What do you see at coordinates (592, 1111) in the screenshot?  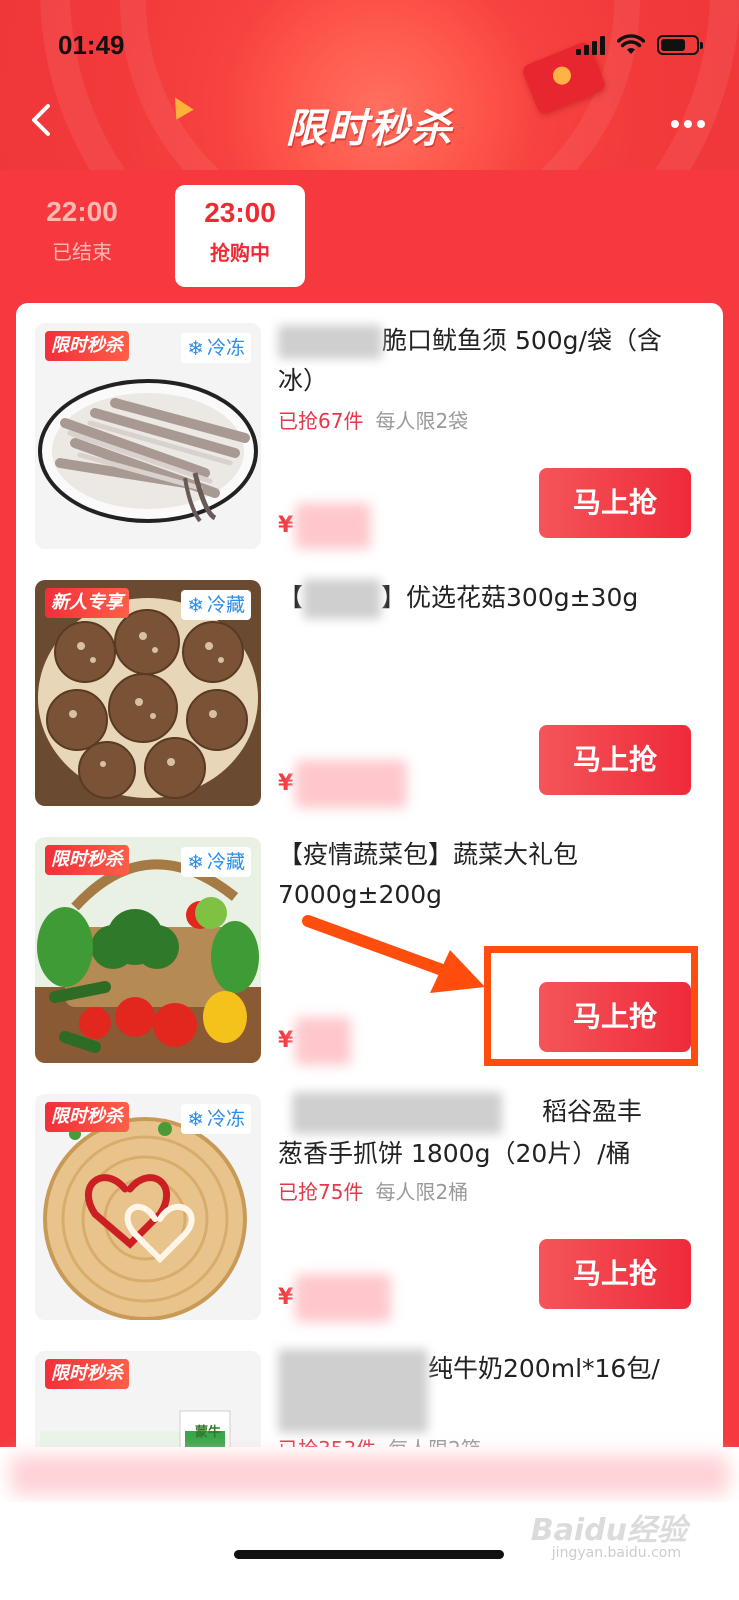 I see `product-name-suffix: 稻谷盈丰` at bounding box center [592, 1111].